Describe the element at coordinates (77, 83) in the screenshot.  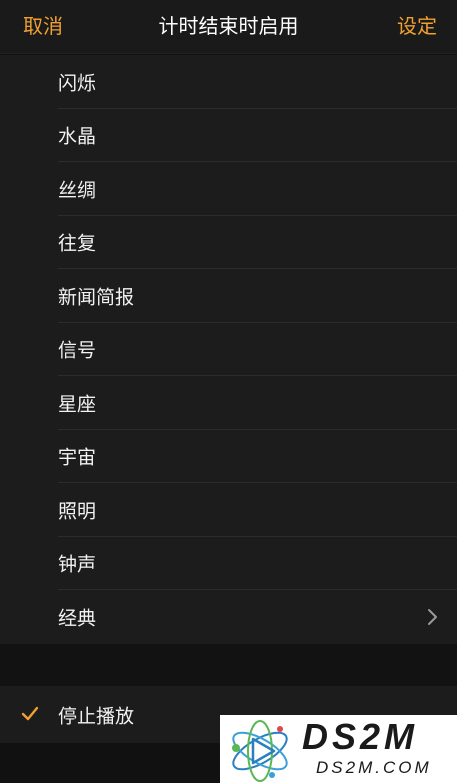
I see `list-item-label: 闪烁` at that location.